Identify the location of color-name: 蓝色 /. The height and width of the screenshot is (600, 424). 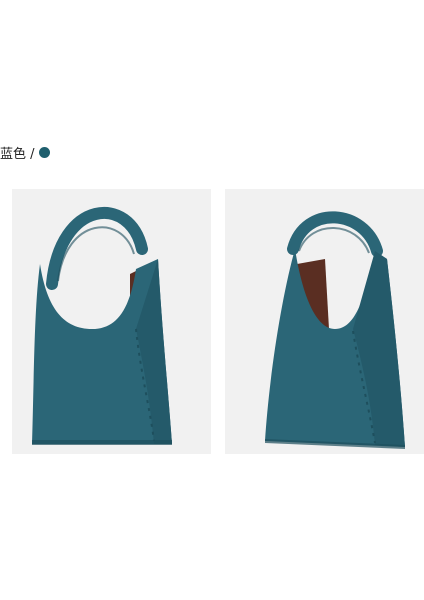
(17, 154).